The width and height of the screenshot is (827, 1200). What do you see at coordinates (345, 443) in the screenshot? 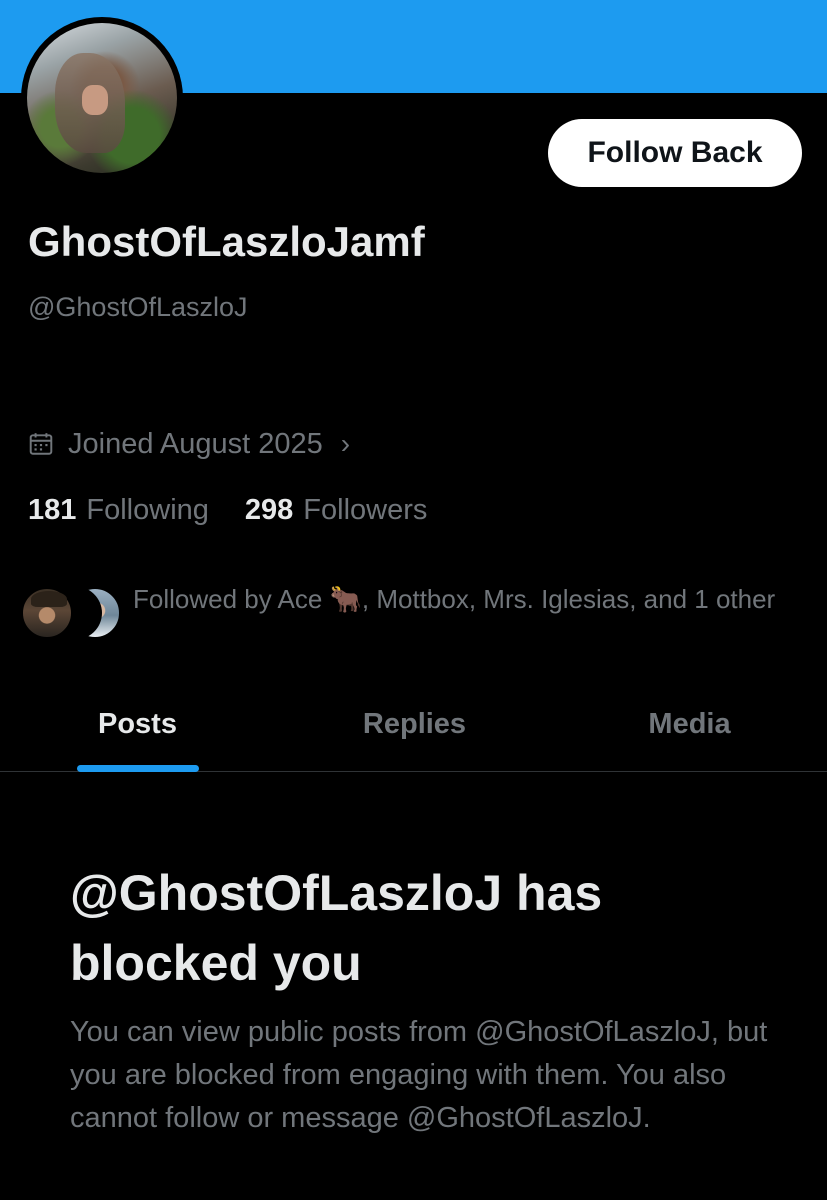
I see `chevron-right-icon: ›` at bounding box center [345, 443].